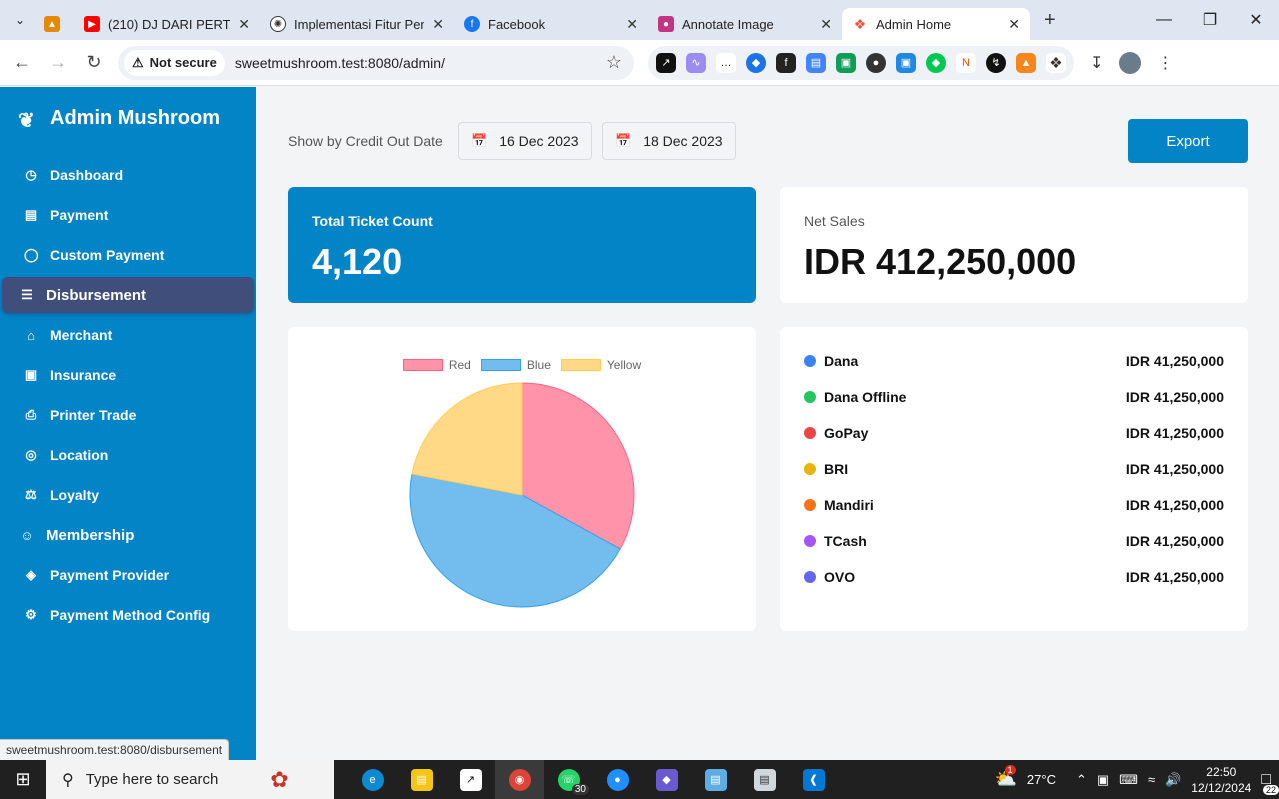  I want to click on back-icon: ←, so click(22, 62).